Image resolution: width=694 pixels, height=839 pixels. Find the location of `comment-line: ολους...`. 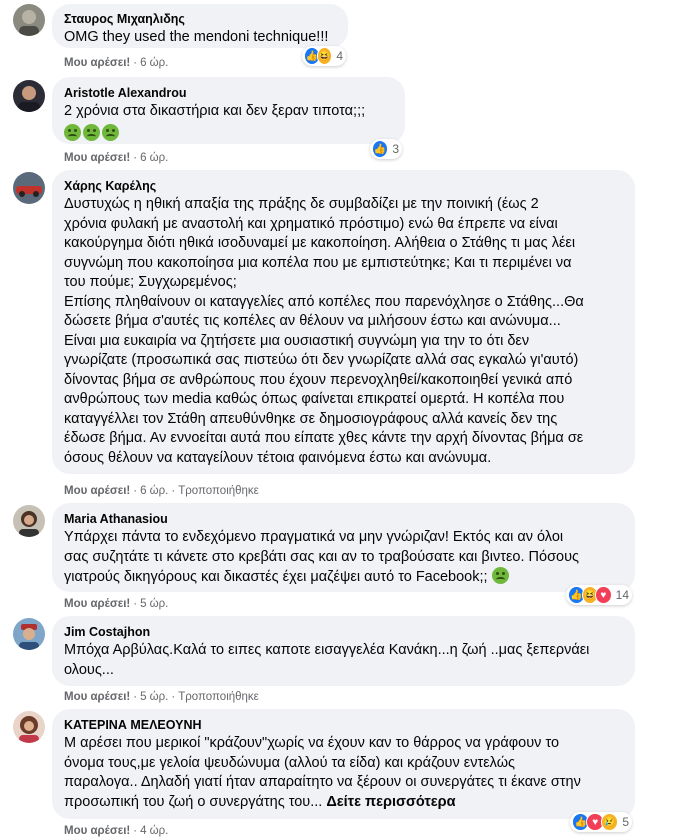

comment-line: ολους... is located at coordinates (89, 669).